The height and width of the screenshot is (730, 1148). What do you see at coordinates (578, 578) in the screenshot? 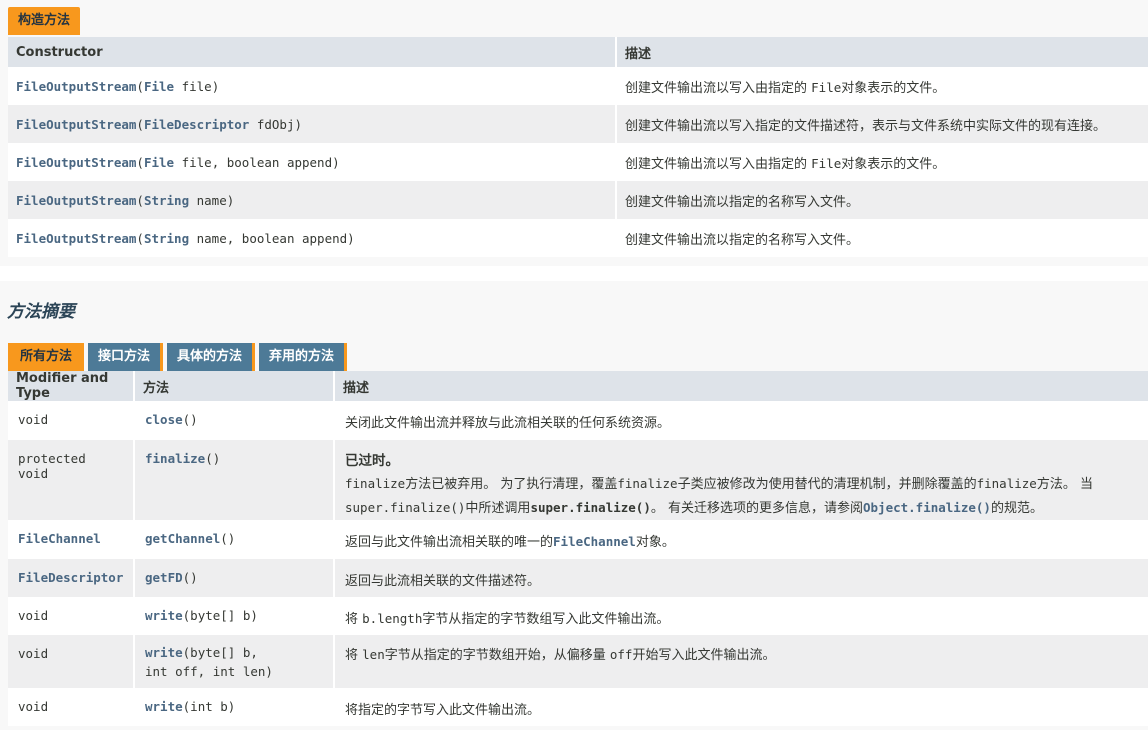
I see `table-row: FileDescriptor getFD() 返回与此流相关联的文件描述符。` at bounding box center [578, 578].